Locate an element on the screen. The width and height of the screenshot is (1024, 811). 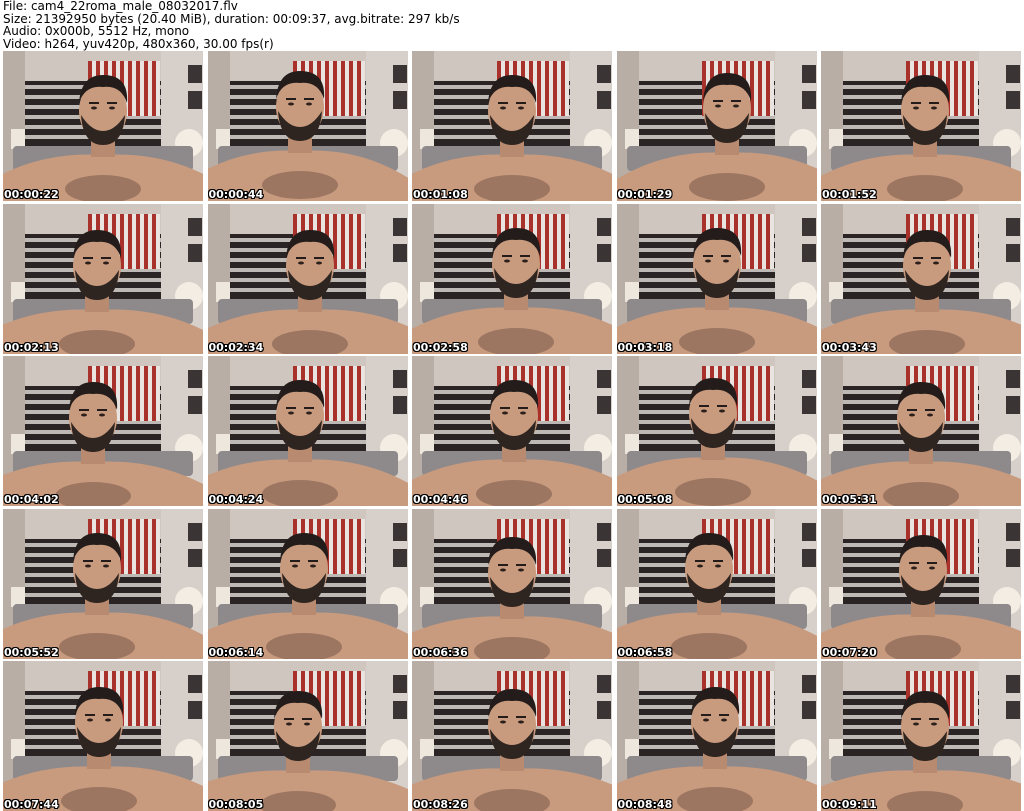
thumbnail-timestamp: 00:01:52 is located at coordinates (849, 194).